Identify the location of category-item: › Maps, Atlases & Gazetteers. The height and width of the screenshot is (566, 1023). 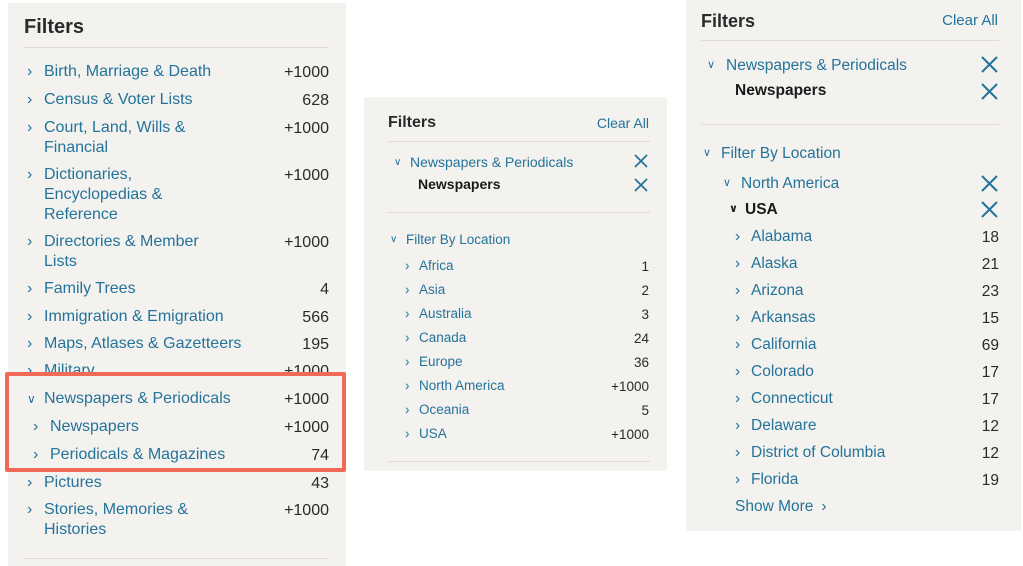
(177, 344).